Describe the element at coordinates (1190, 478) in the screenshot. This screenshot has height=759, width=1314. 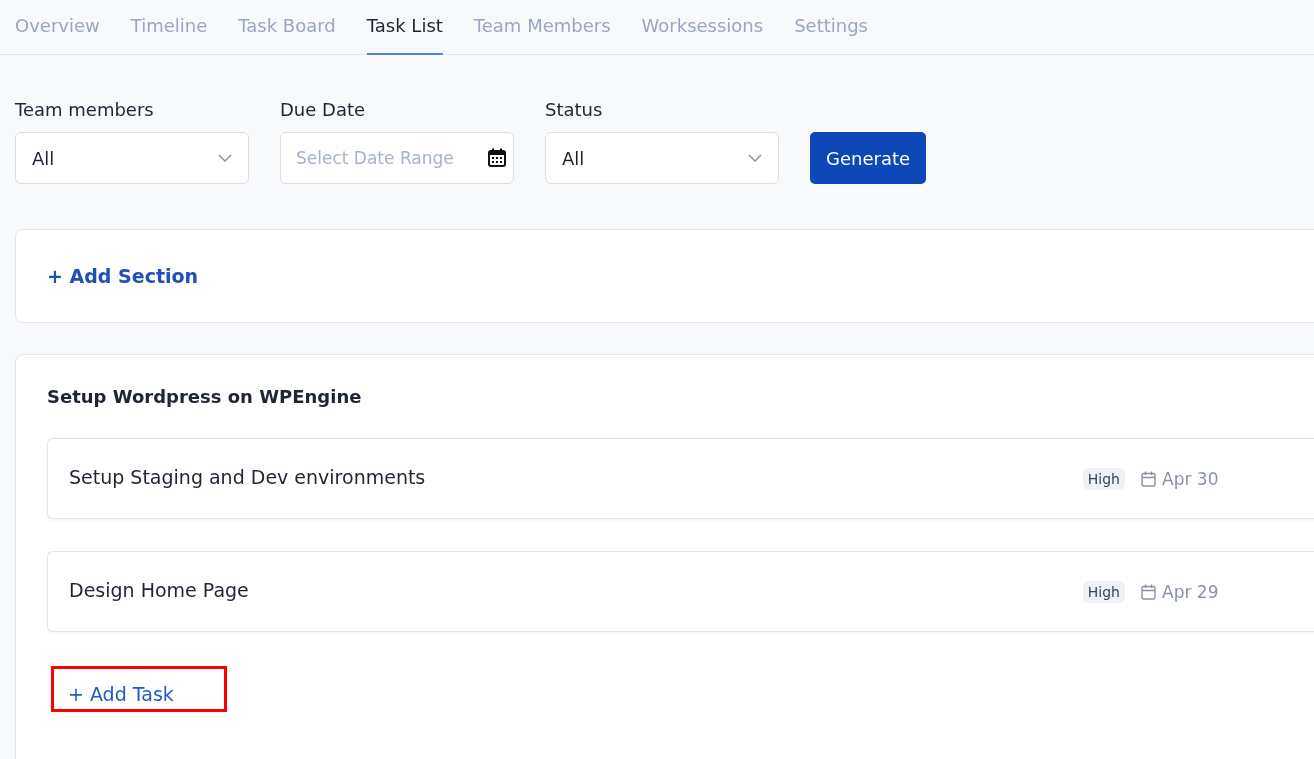
I see `due-date: Apr 30` at that location.